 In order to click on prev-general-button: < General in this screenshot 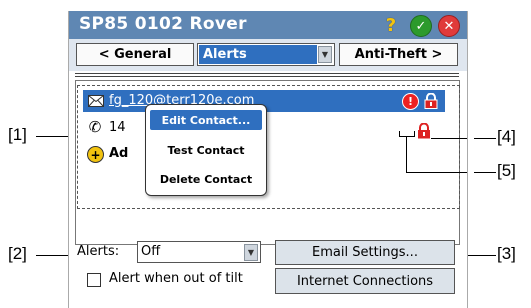, I will do `click(135, 54)`.